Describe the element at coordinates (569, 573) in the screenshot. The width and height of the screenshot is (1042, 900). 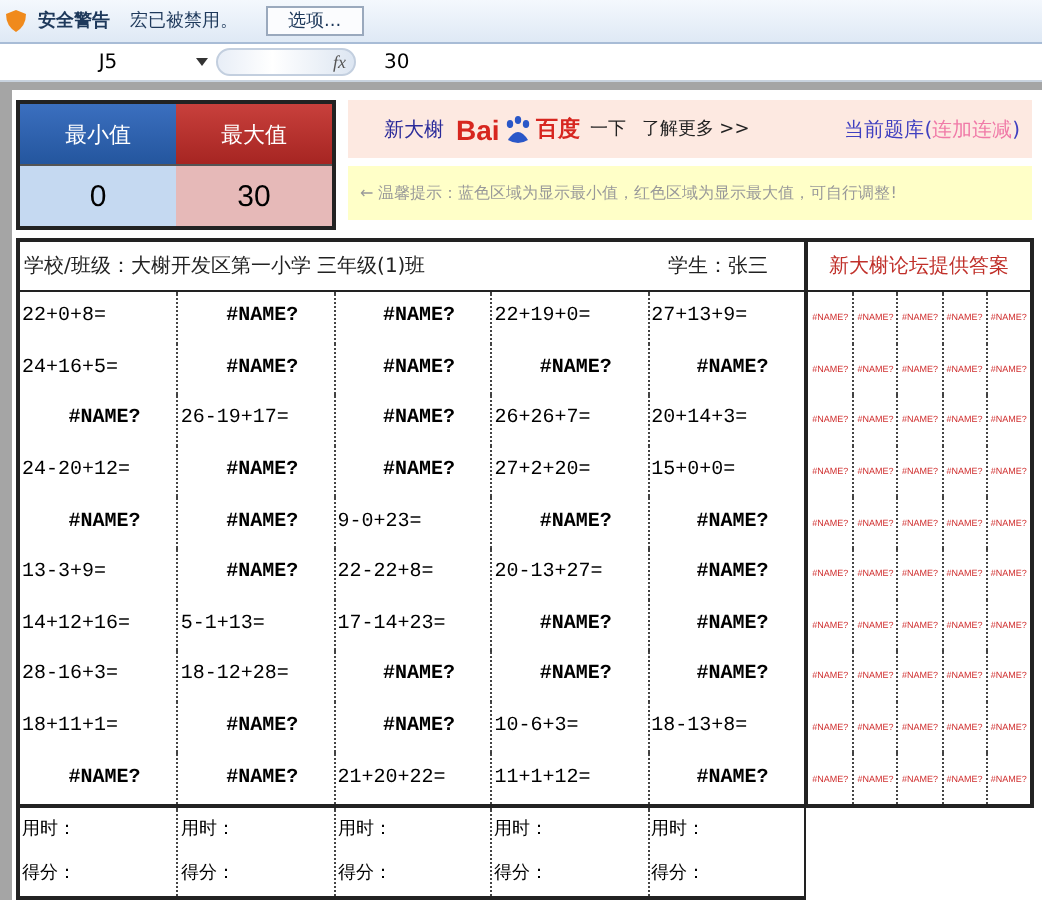
I see `question-cell: 20-13+27=` at that location.